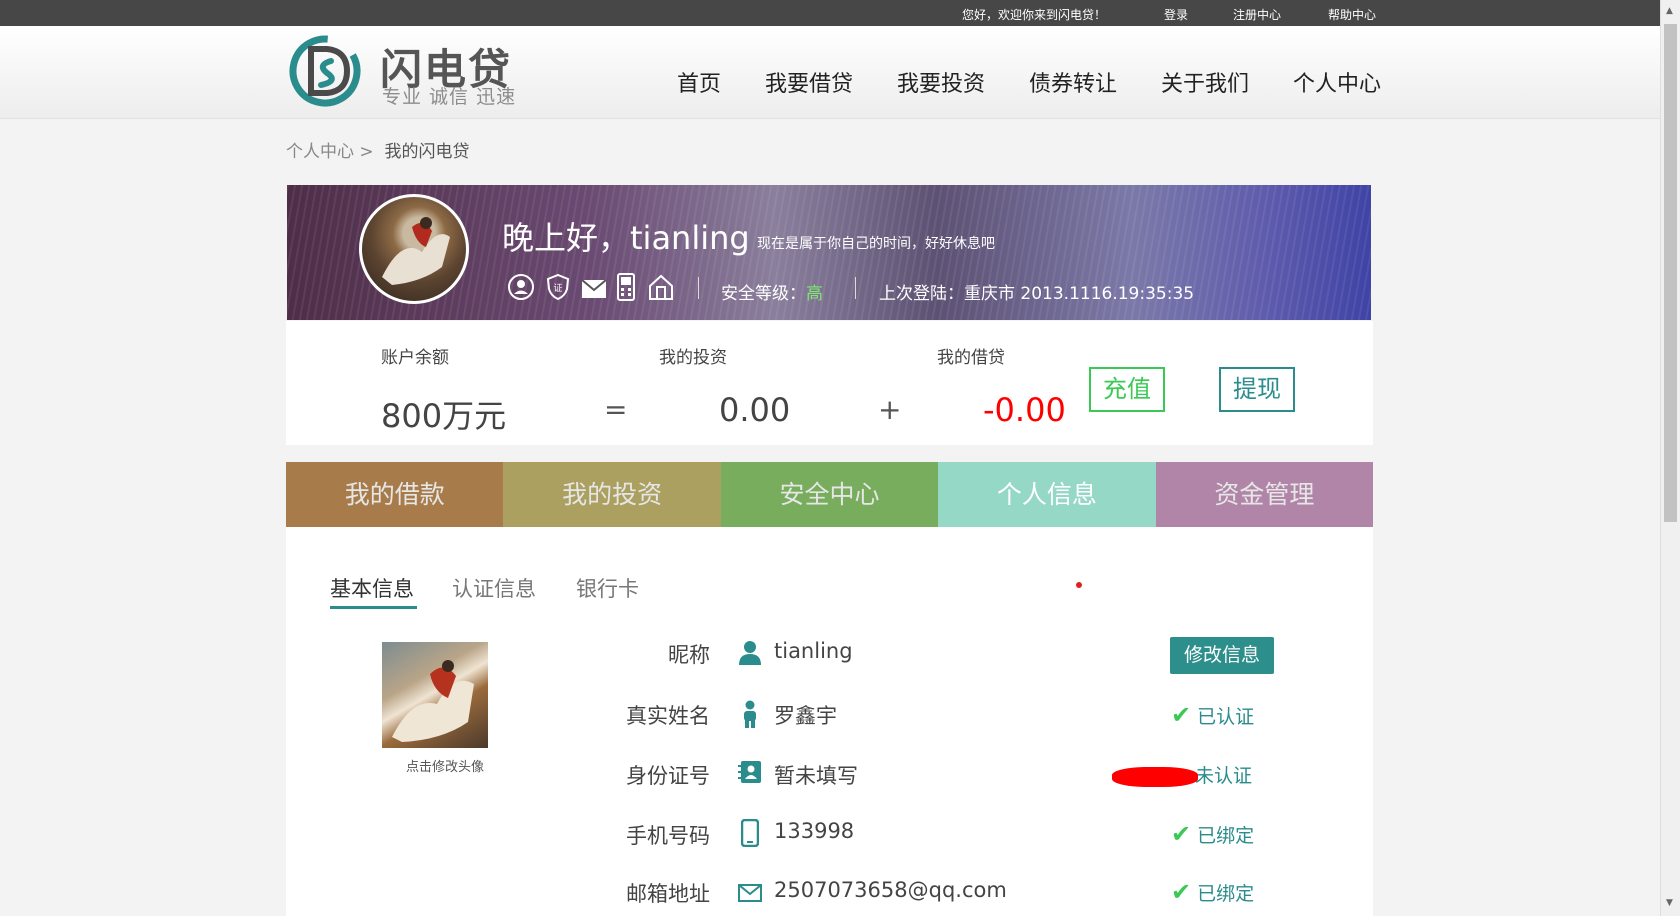  I want to click on real-name-value: 罗鑫宇, so click(805, 716).